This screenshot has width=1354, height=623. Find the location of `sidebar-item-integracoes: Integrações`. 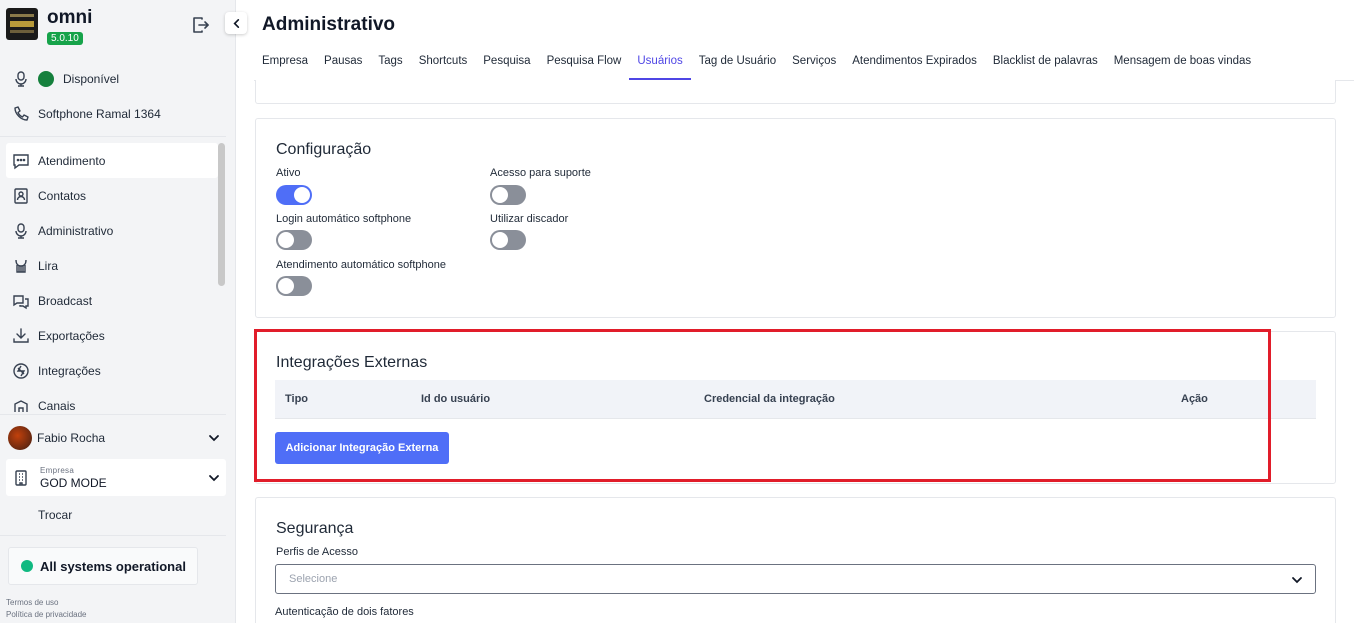

sidebar-item-integracoes: Integrações is located at coordinates (112, 370).